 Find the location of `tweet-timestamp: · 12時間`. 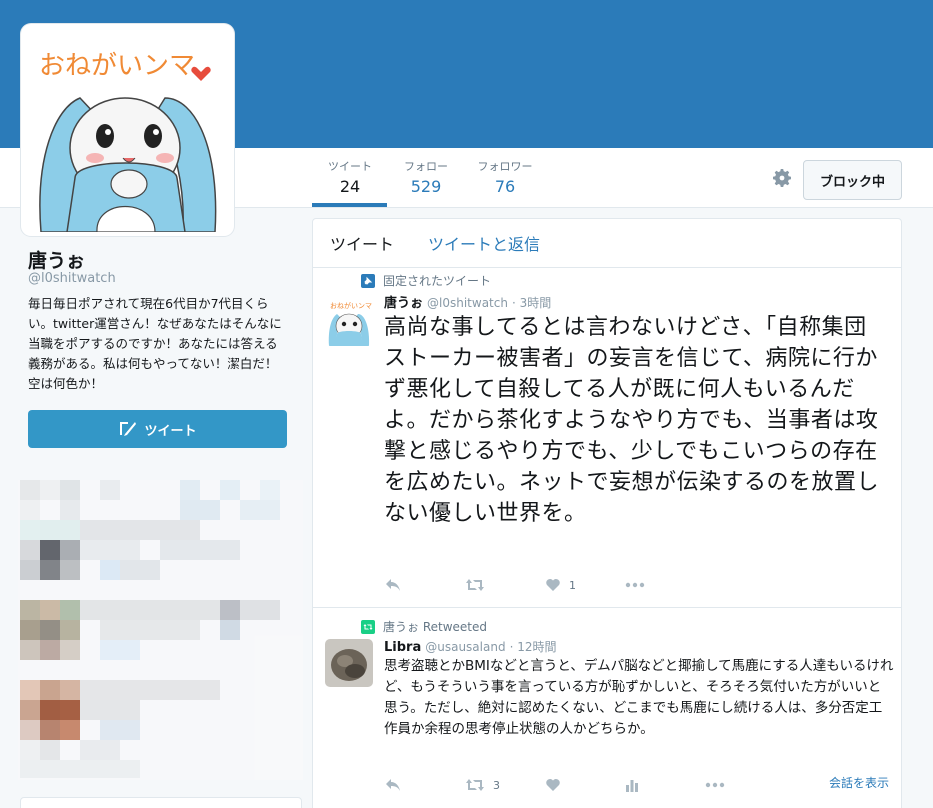

tweet-timestamp: · 12時間 is located at coordinates (533, 647).